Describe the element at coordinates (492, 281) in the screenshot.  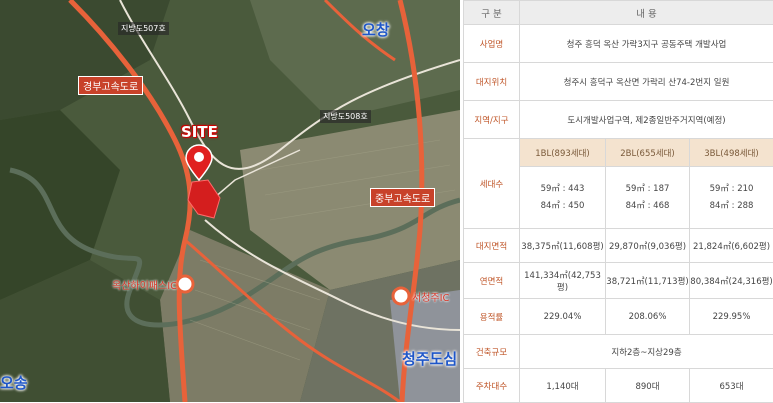
I see `row-label-floor-area: 연면적` at that location.